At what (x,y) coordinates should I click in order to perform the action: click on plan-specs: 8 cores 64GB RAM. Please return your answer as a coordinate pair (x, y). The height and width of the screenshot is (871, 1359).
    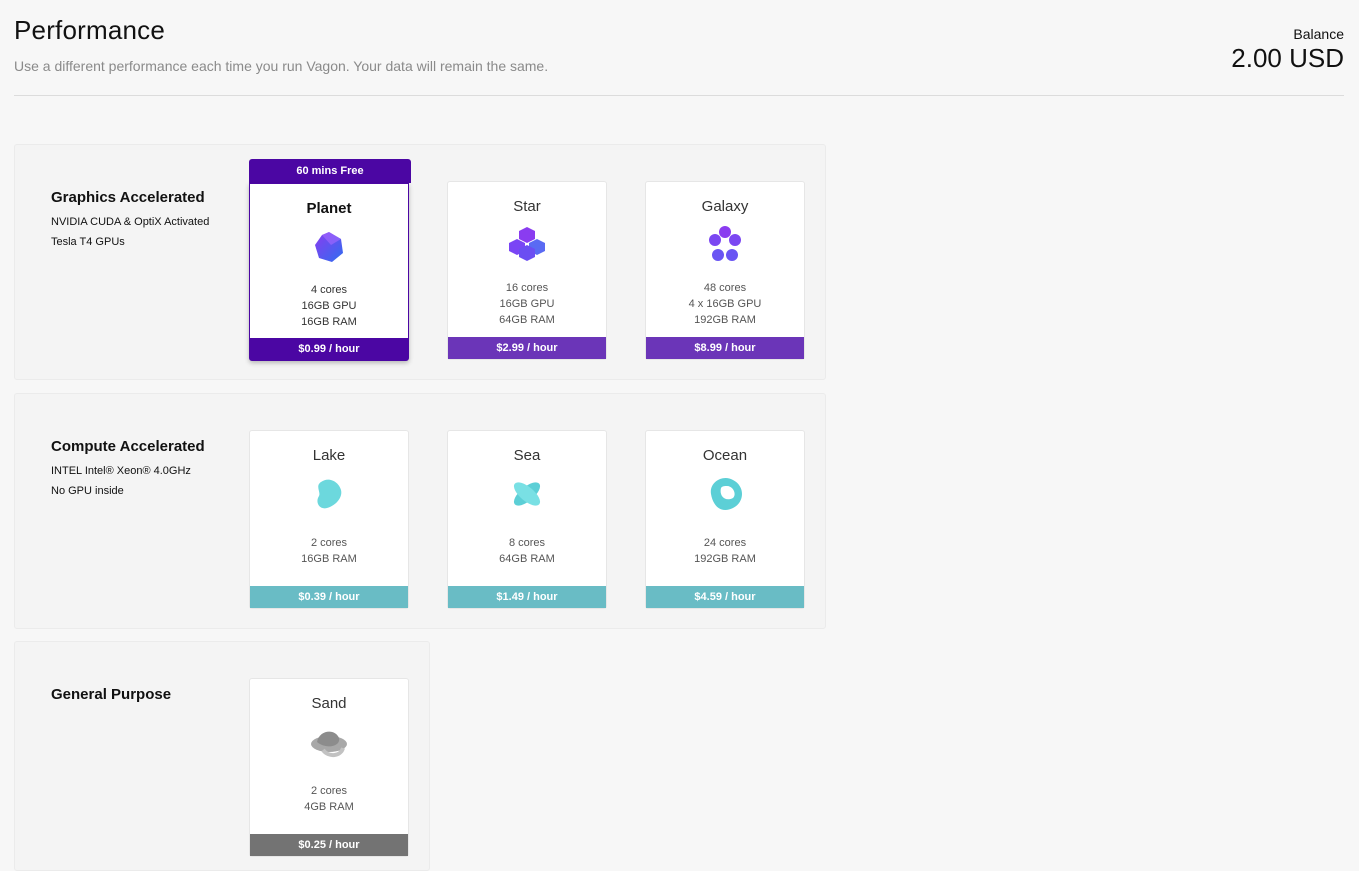
    Looking at the image, I should click on (527, 551).